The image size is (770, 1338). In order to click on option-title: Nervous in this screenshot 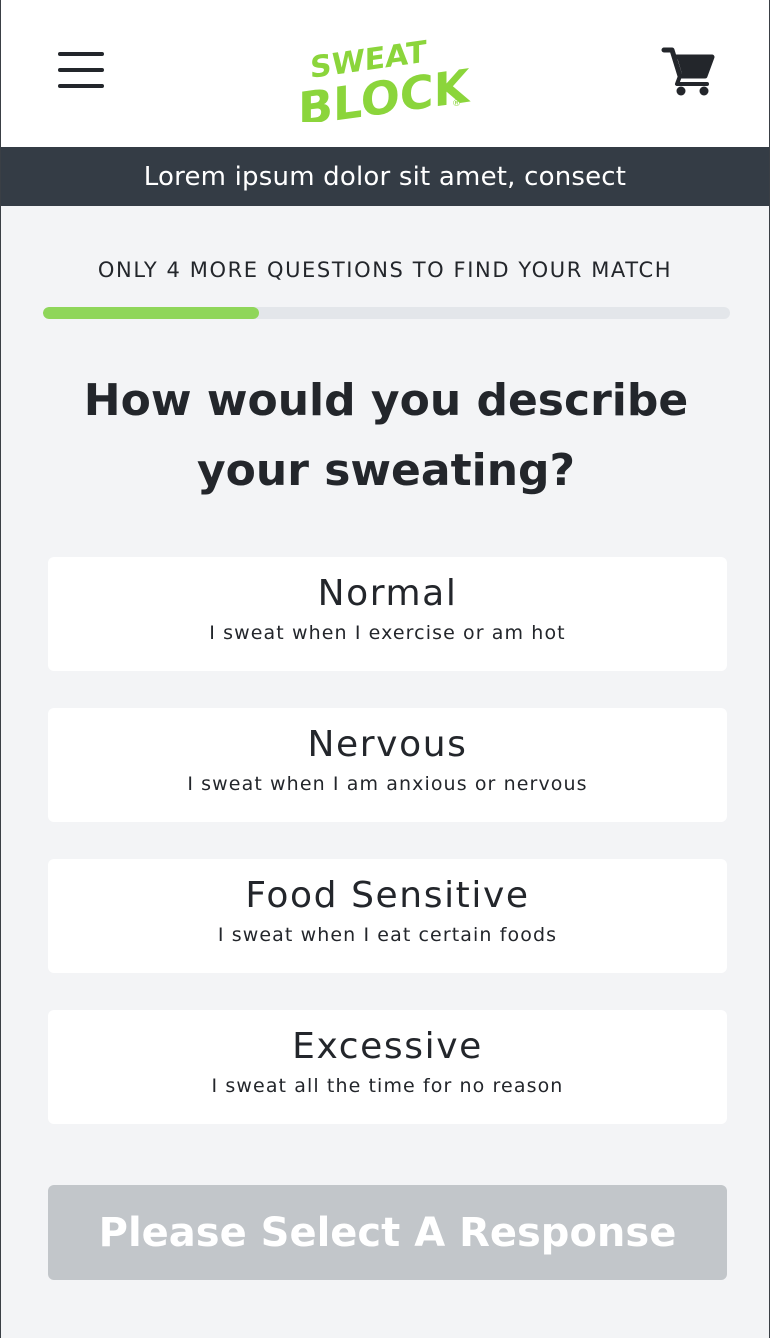, I will do `click(387, 744)`.